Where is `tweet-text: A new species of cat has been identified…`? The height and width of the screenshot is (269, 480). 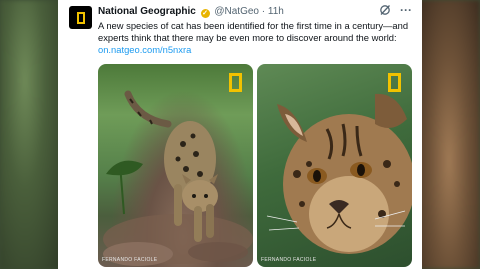
tweet-text: A new species of cat has been identified… is located at coordinates (256, 38).